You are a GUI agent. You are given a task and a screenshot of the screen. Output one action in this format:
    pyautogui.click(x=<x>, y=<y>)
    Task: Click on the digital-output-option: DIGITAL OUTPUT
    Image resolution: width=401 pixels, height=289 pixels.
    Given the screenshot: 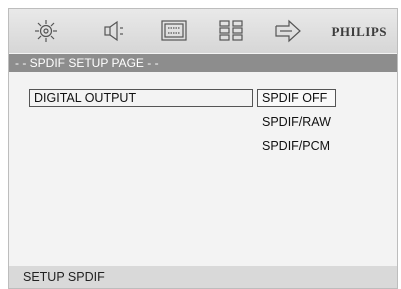 What is the action you would take?
    pyautogui.click(x=141, y=98)
    